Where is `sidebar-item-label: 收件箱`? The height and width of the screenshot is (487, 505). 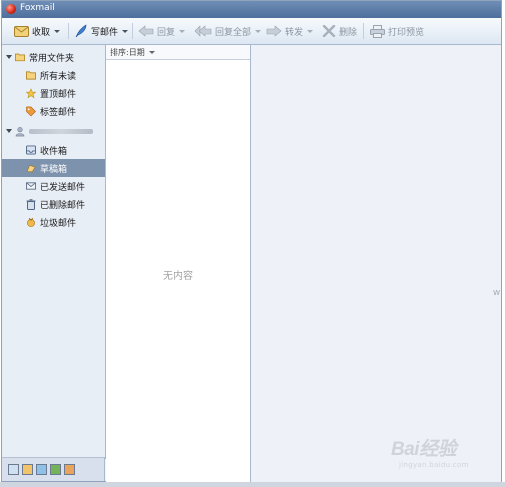
sidebar-item-label: 收件箱 is located at coordinates (54, 151).